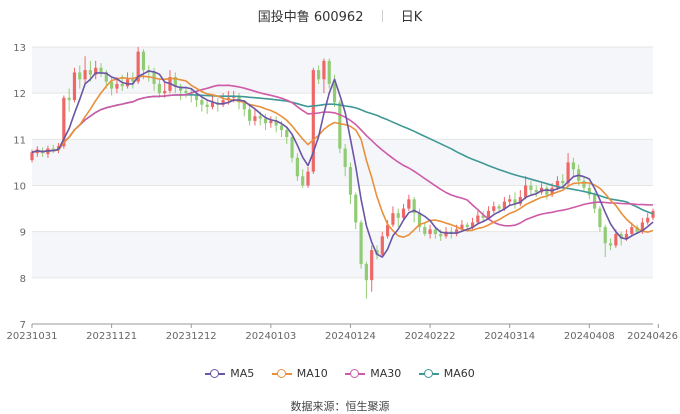  What do you see at coordinates (340, 406) in the screenshot?
I see `data-source: 数据来源：恒生聚源` at bounding box center [340, 406].